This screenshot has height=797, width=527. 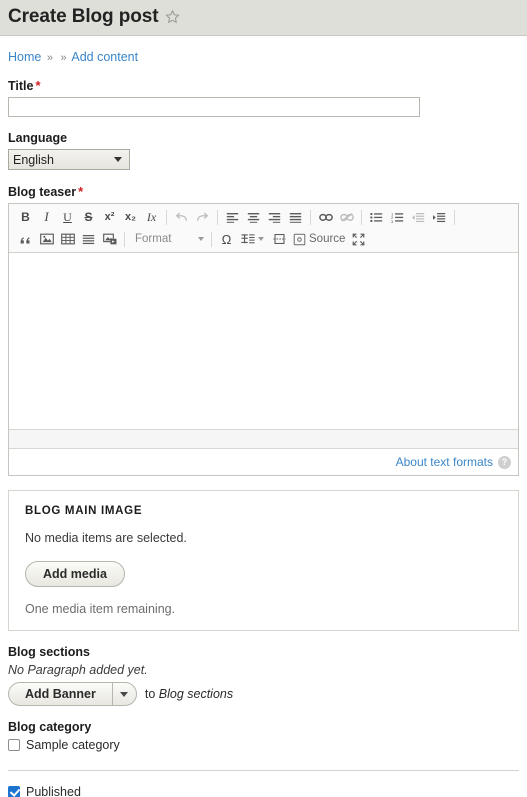 I want to click on published-row: Published, so click(x=263, y=791).